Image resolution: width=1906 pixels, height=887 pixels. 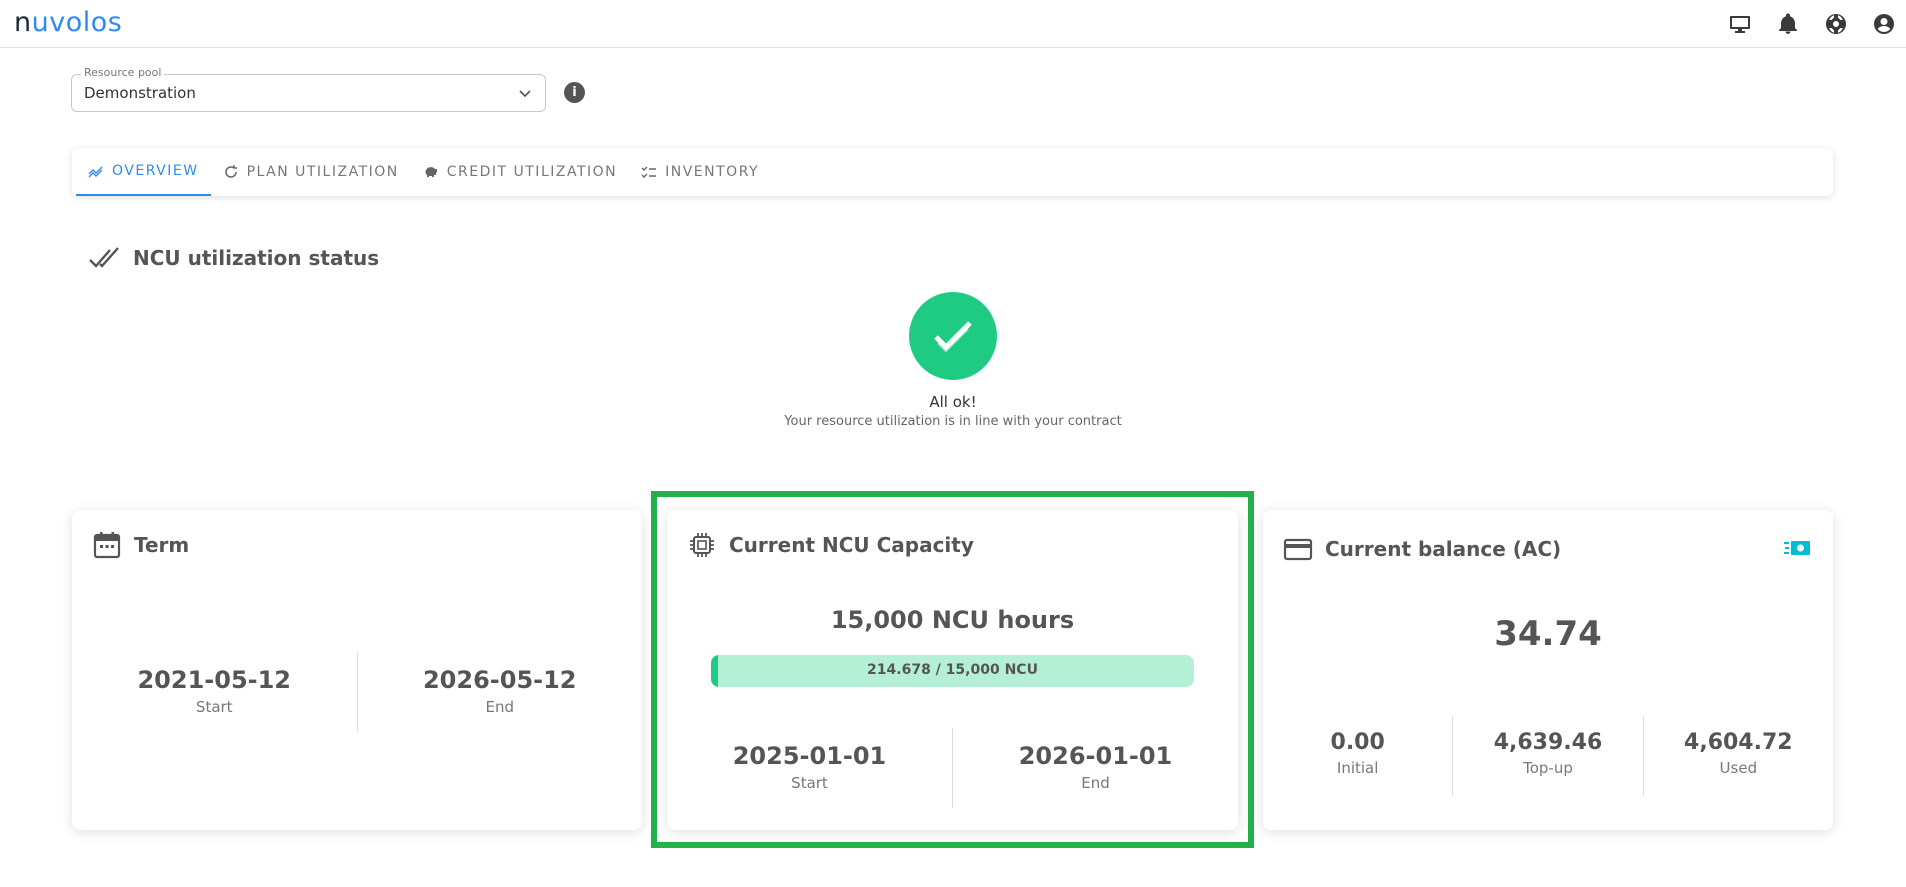 I want to click on account-icon, so click(x=1884, y=24).